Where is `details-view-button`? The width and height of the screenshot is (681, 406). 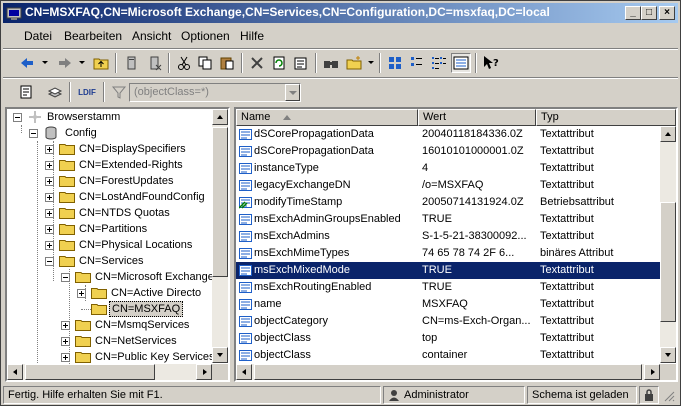
details-view-button is located at coordinates (461, 63).